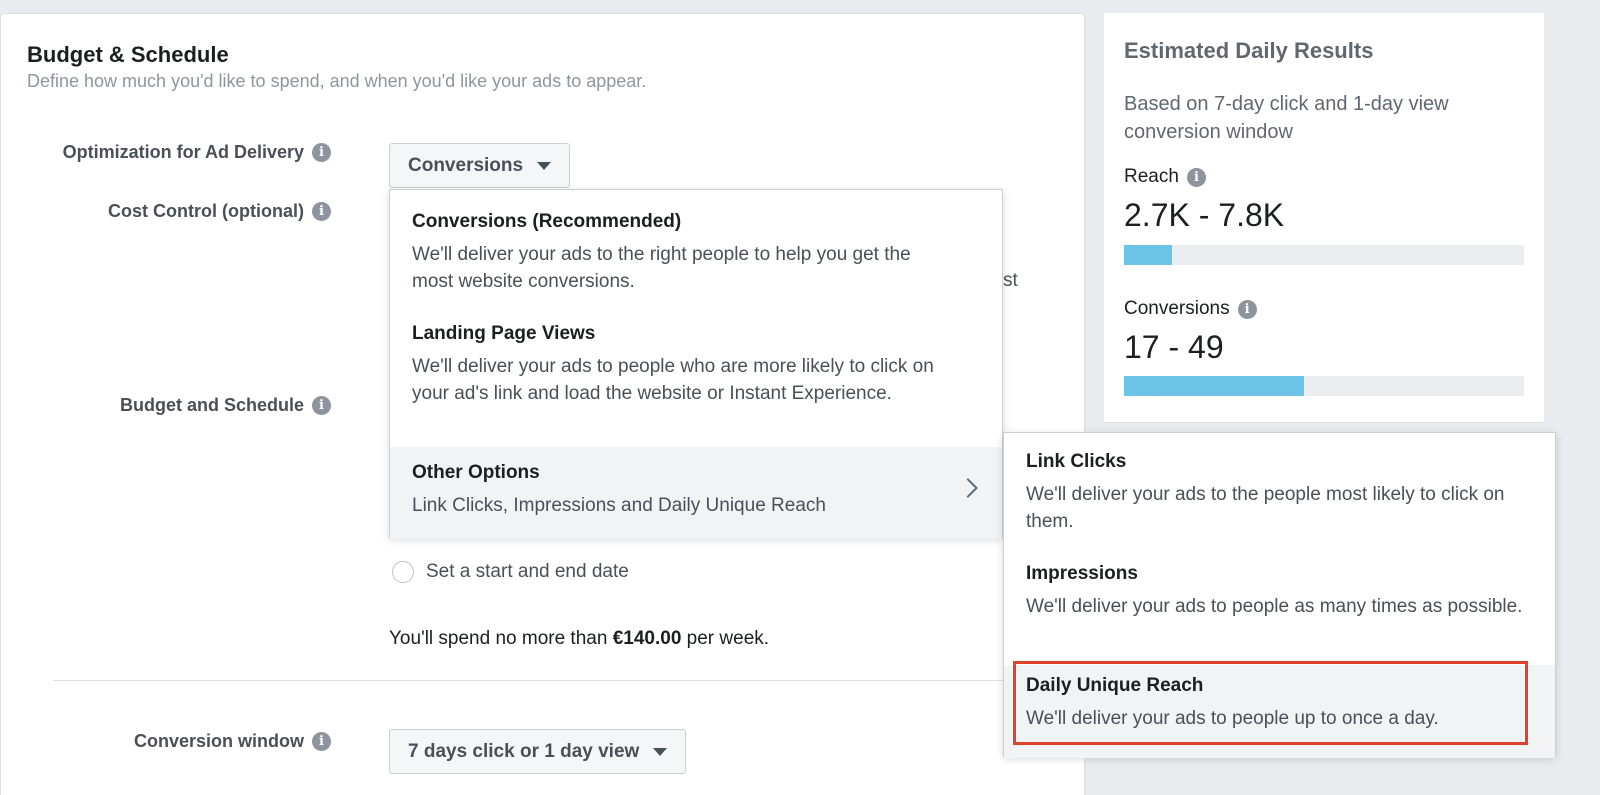 The height and width of the screenshot is (795, 1600). What do you see at coordinates (1270, 703) in the screenshot?
I see `highlight-annotation` at bounding box center [1270, 703].